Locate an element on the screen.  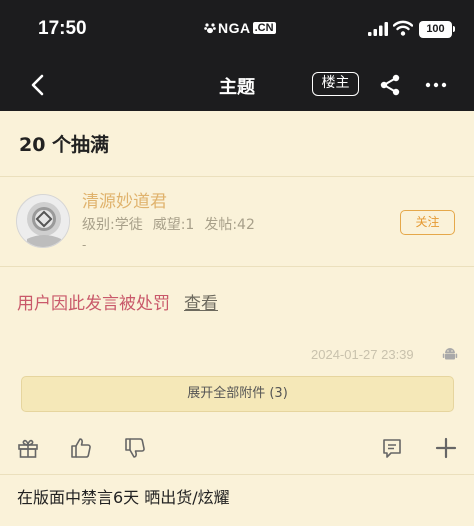
wifi-icon is located at coordinates (403, 28).